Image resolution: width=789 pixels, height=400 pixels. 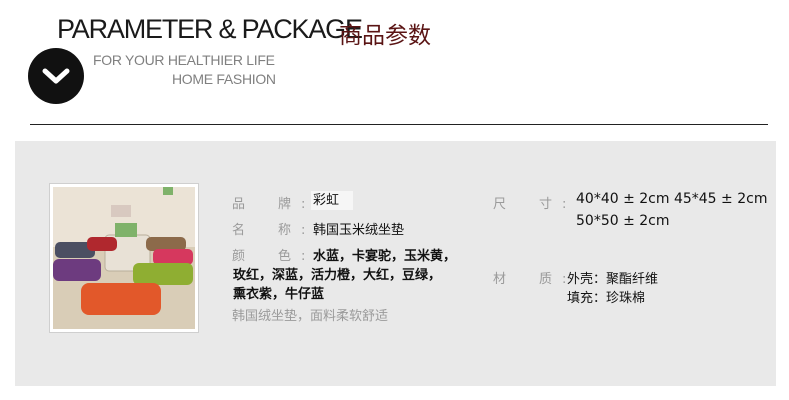 What do you see at coordinates (337, 275) in the screenshot?
I see `color-value-line2: 玫红，深蓝，活力橙，大红，豆绿，` at bounding box center [337, 275].